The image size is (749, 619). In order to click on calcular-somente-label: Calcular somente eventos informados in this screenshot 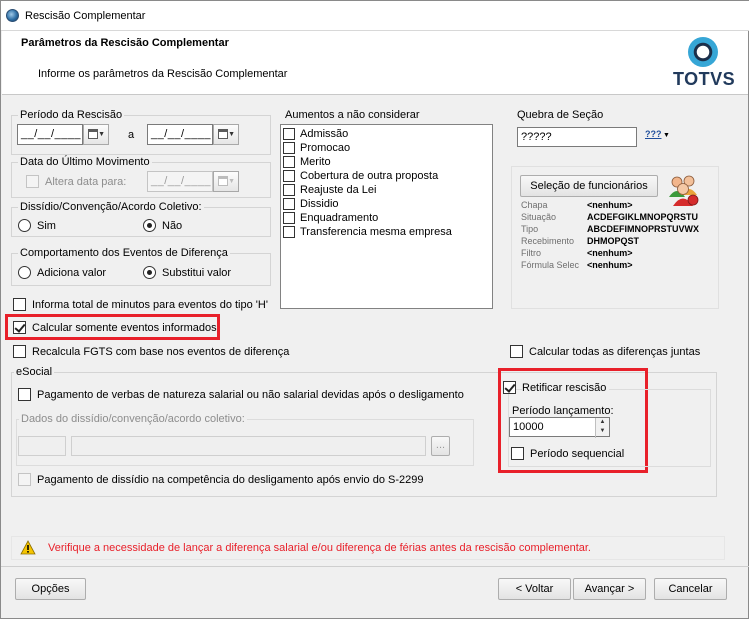, I will do `click(124, 328)`.